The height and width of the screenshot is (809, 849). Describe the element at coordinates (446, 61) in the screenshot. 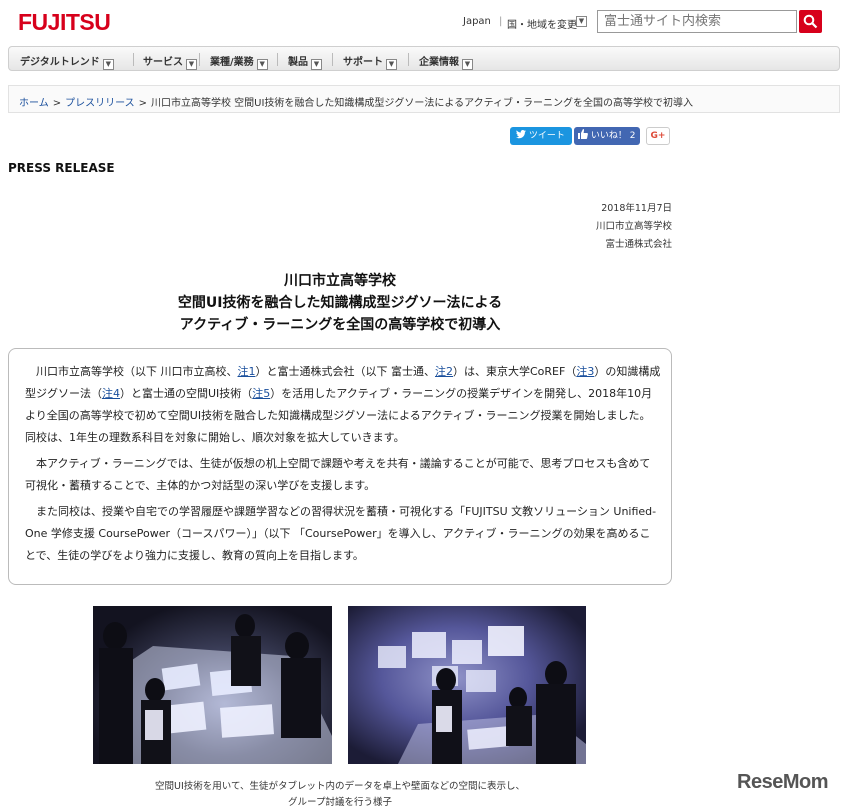

I see `nav-item-corporate: 企業情報 ▼` at that location.